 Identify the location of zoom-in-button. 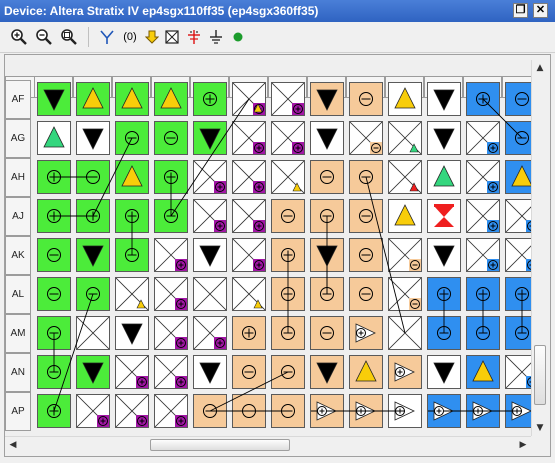
(19, 37).